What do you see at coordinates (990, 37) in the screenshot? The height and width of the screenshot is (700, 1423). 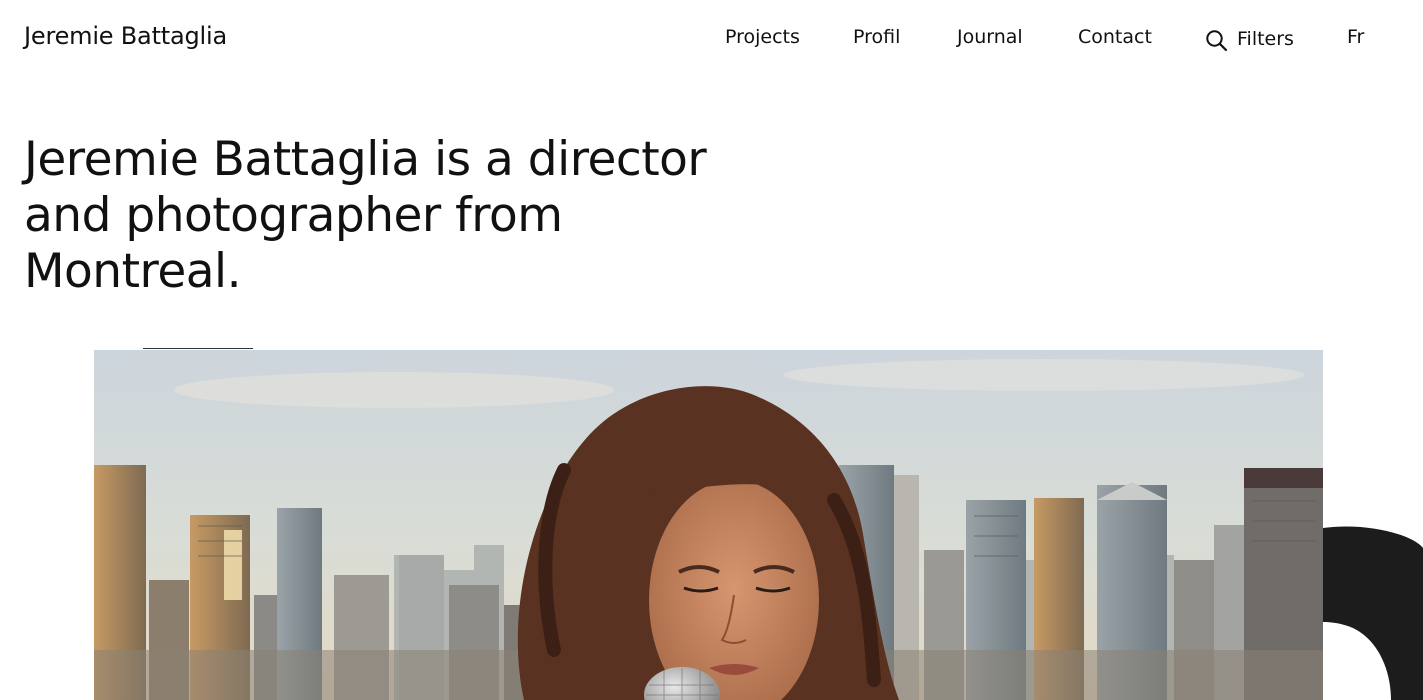 I see `nav-journal: Journal` at bounding box center [990, 37].